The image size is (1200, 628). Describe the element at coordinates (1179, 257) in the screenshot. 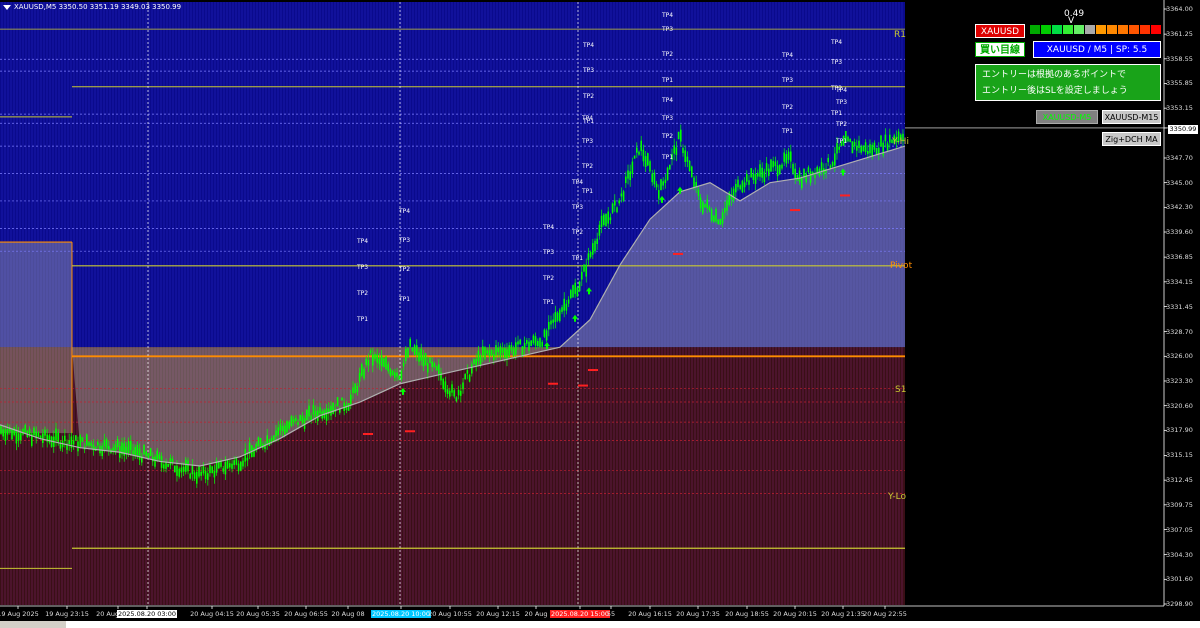

I see `price-tick-label: 3336.85` at that location.